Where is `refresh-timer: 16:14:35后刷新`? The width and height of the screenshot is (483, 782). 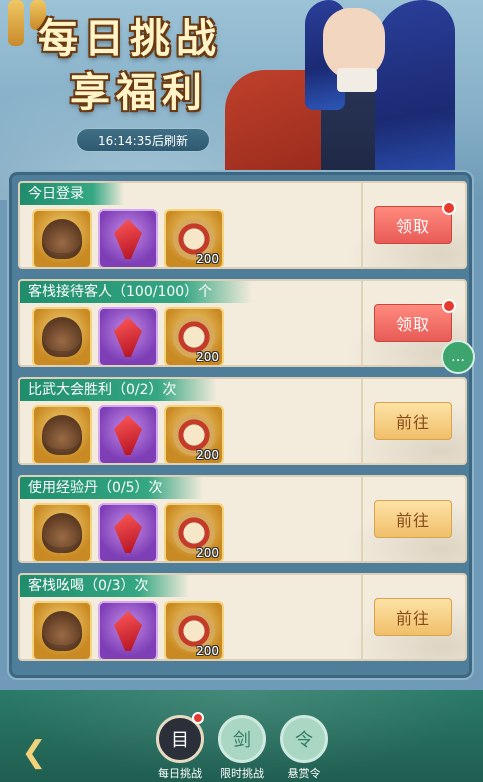
refresh-timer: 16:14:35后刷新 is located at coordinates (143, 140).